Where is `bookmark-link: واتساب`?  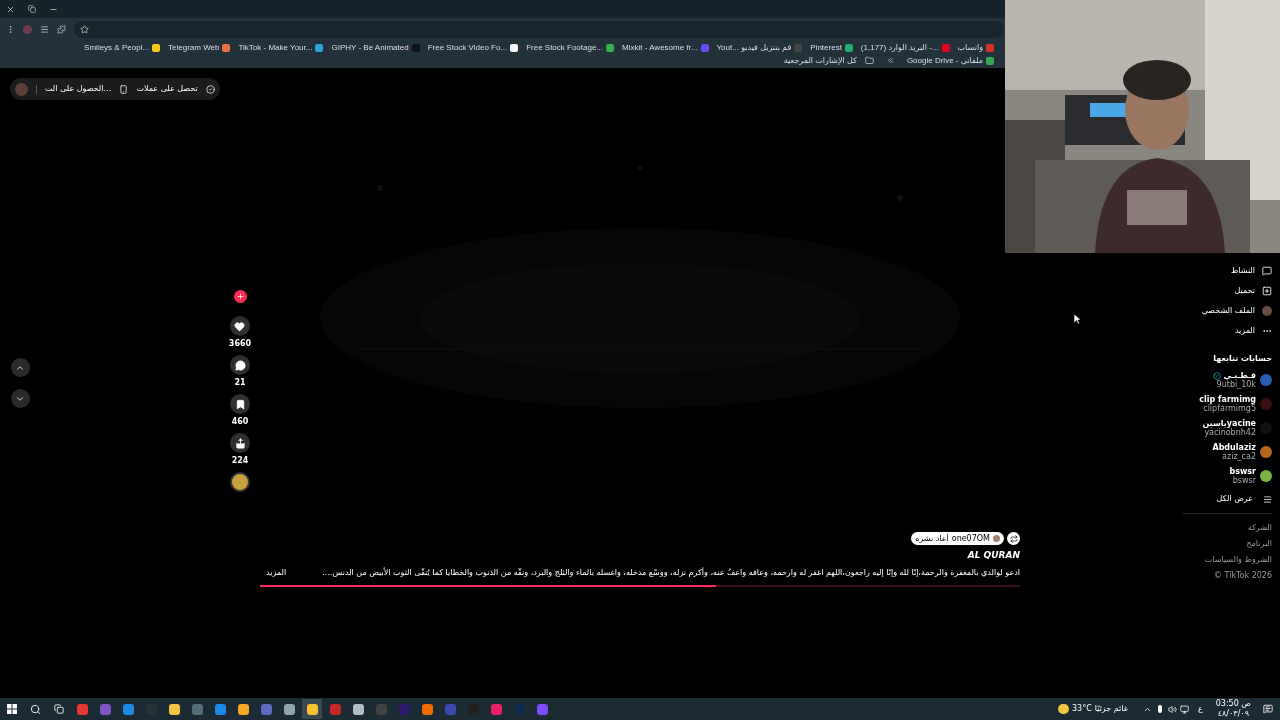
bookmark-link: واتساب is located at coordinates (970, 47).